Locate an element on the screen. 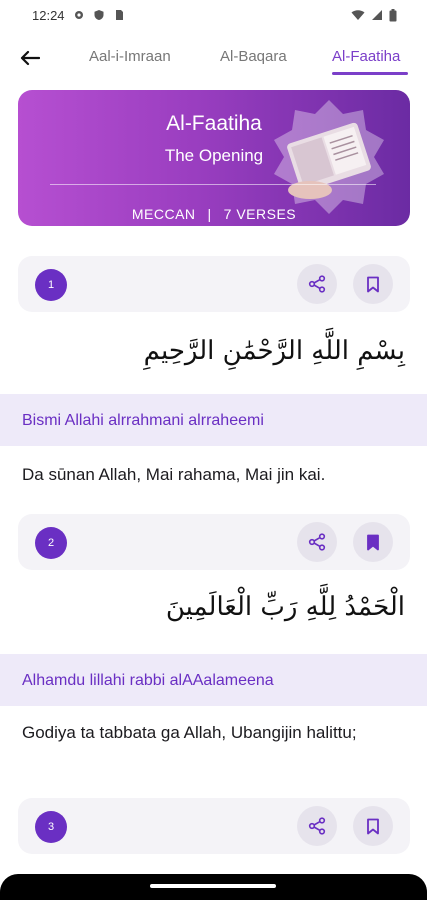  verse-actions-bar: 2 is located at coordinates (214, 542).